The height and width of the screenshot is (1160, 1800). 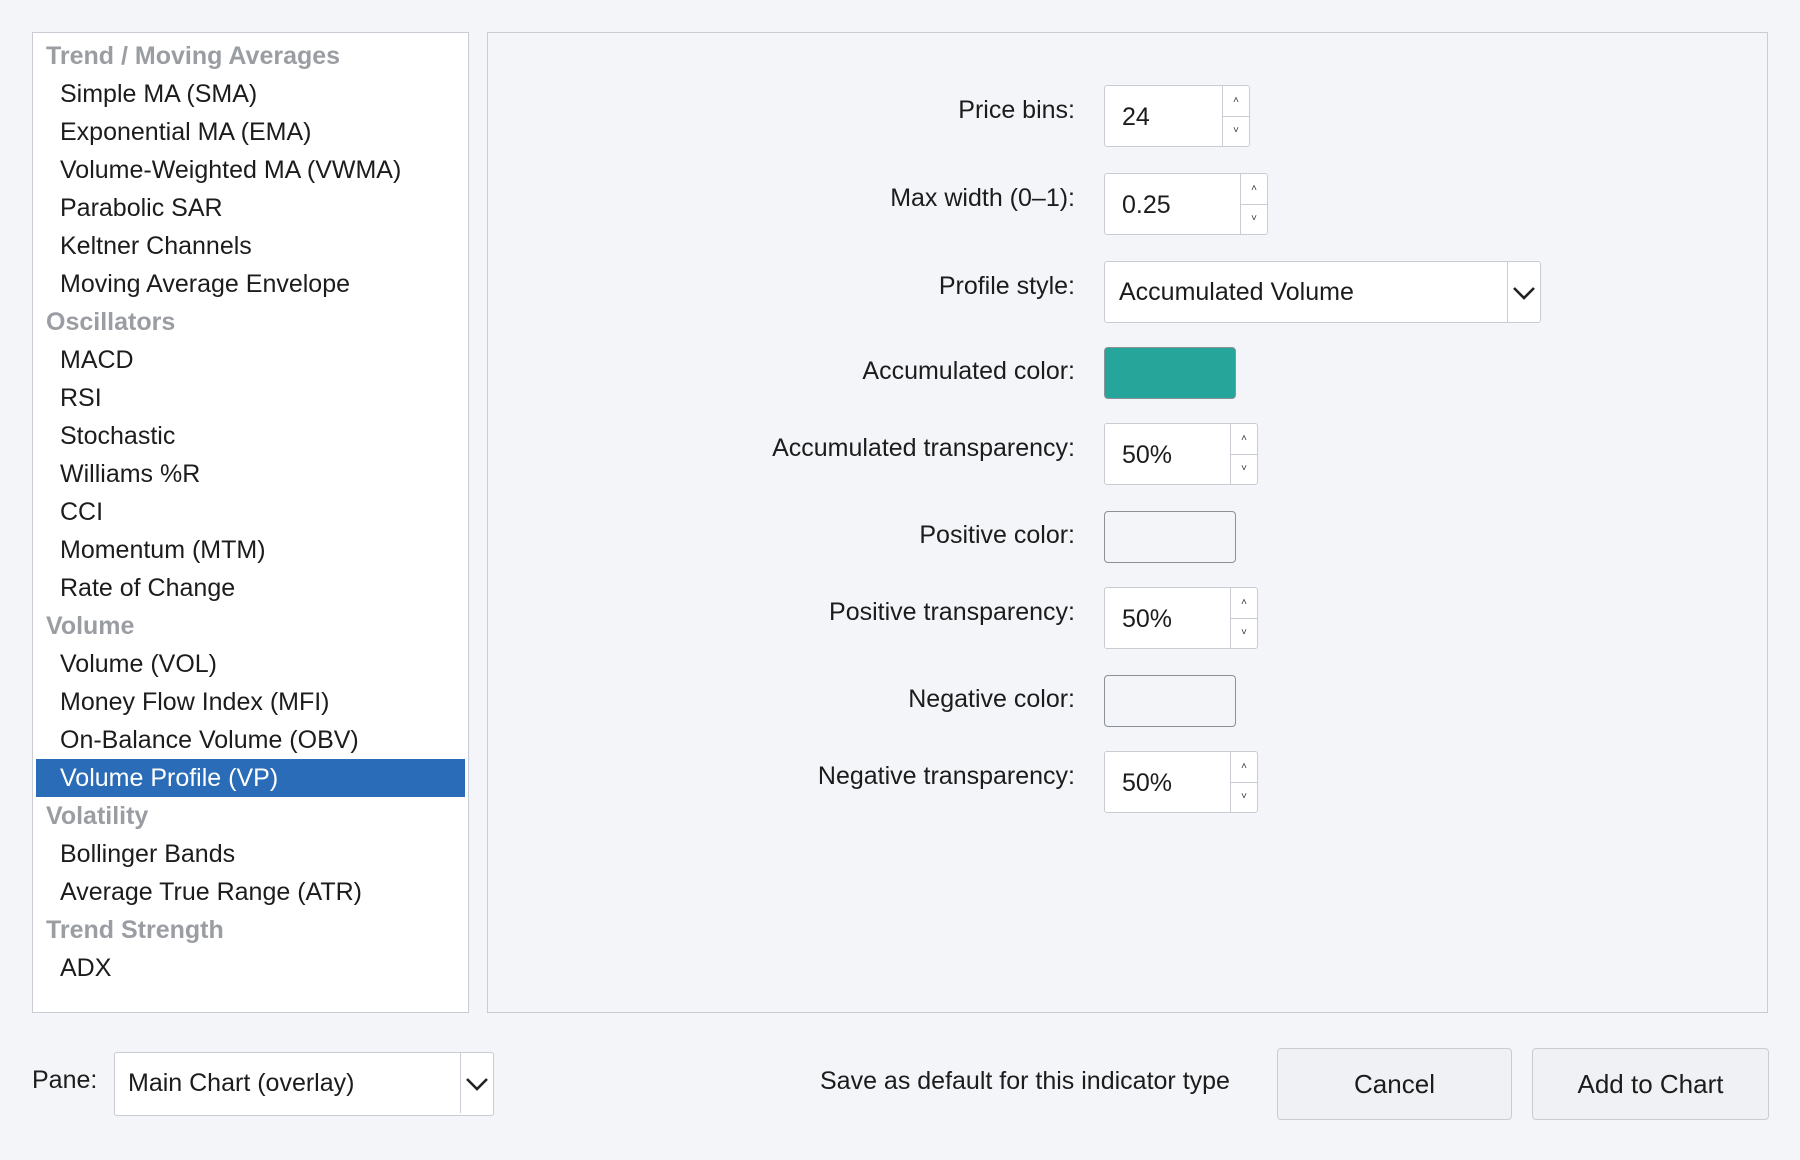 I want to click on row-negative-transparency: Negative transparency: 50% ˄ ˅, so click(x=1127, y=782).